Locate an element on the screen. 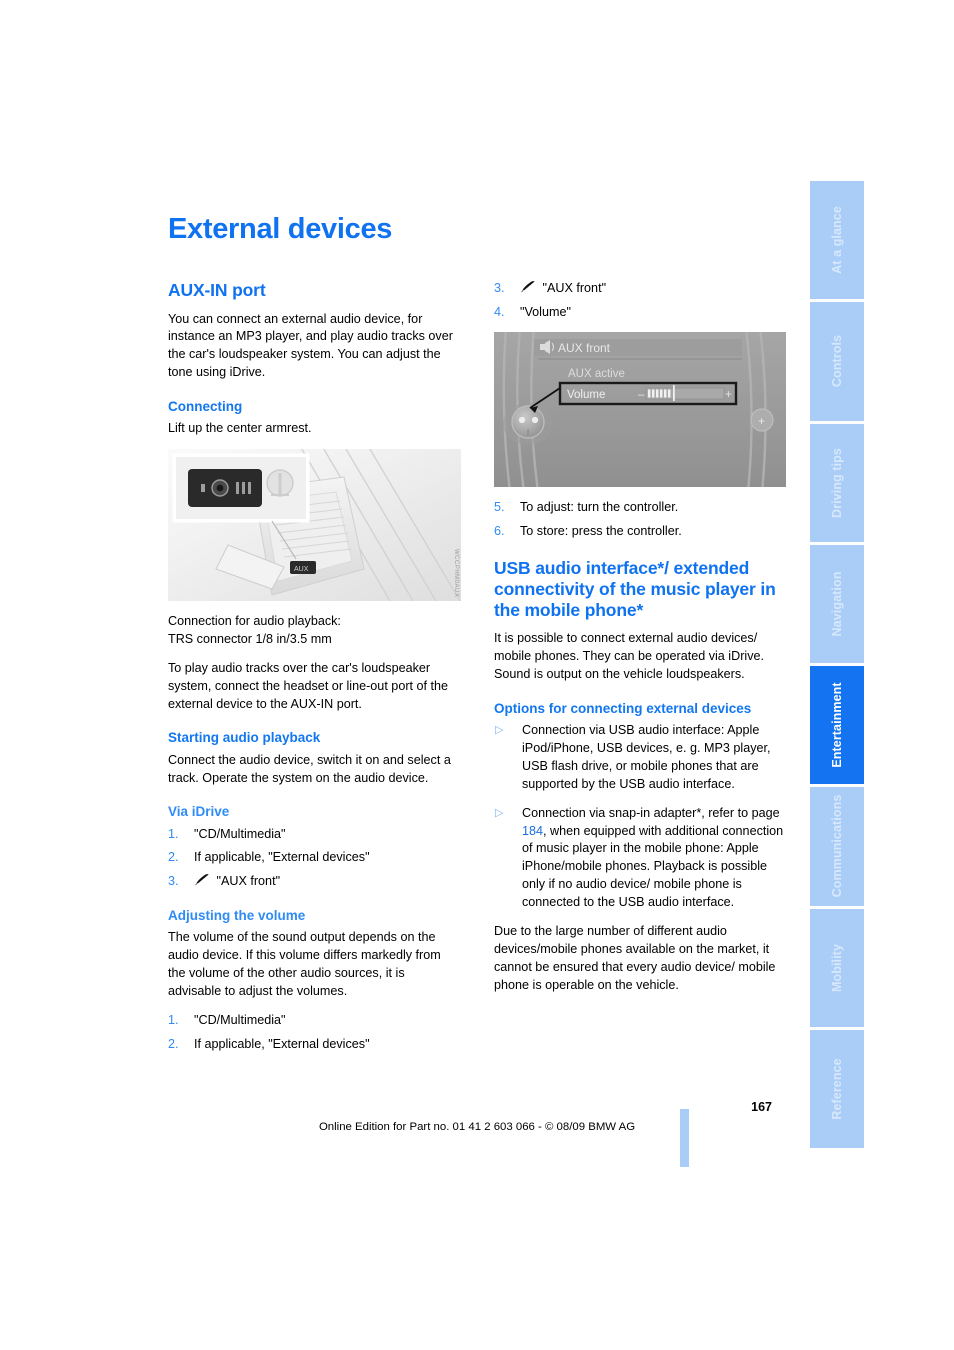 The image size is (954, 1350). idrive-screenshot: AUX front AUX active Volume – + + is located at coordinates (640, 409).